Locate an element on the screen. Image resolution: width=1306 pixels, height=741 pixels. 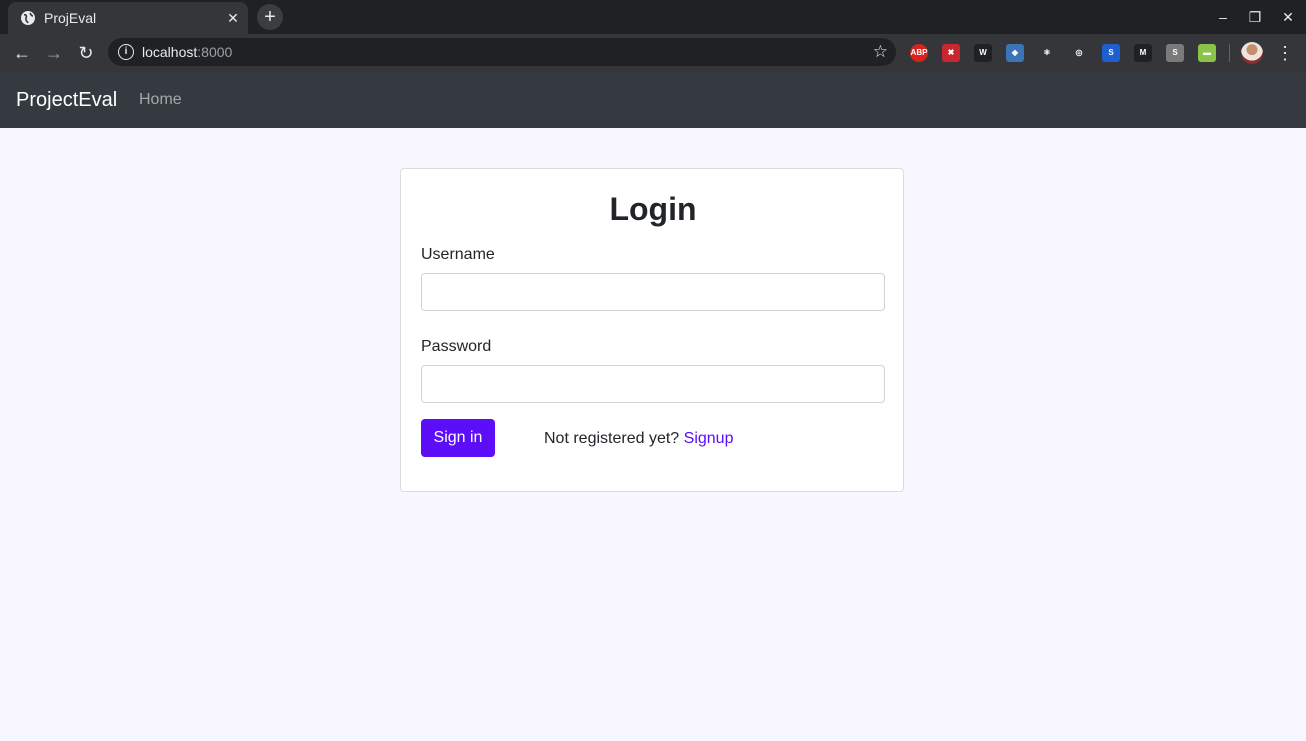
extension-s-gray-icon: S is located at coordinates (1175, 53).